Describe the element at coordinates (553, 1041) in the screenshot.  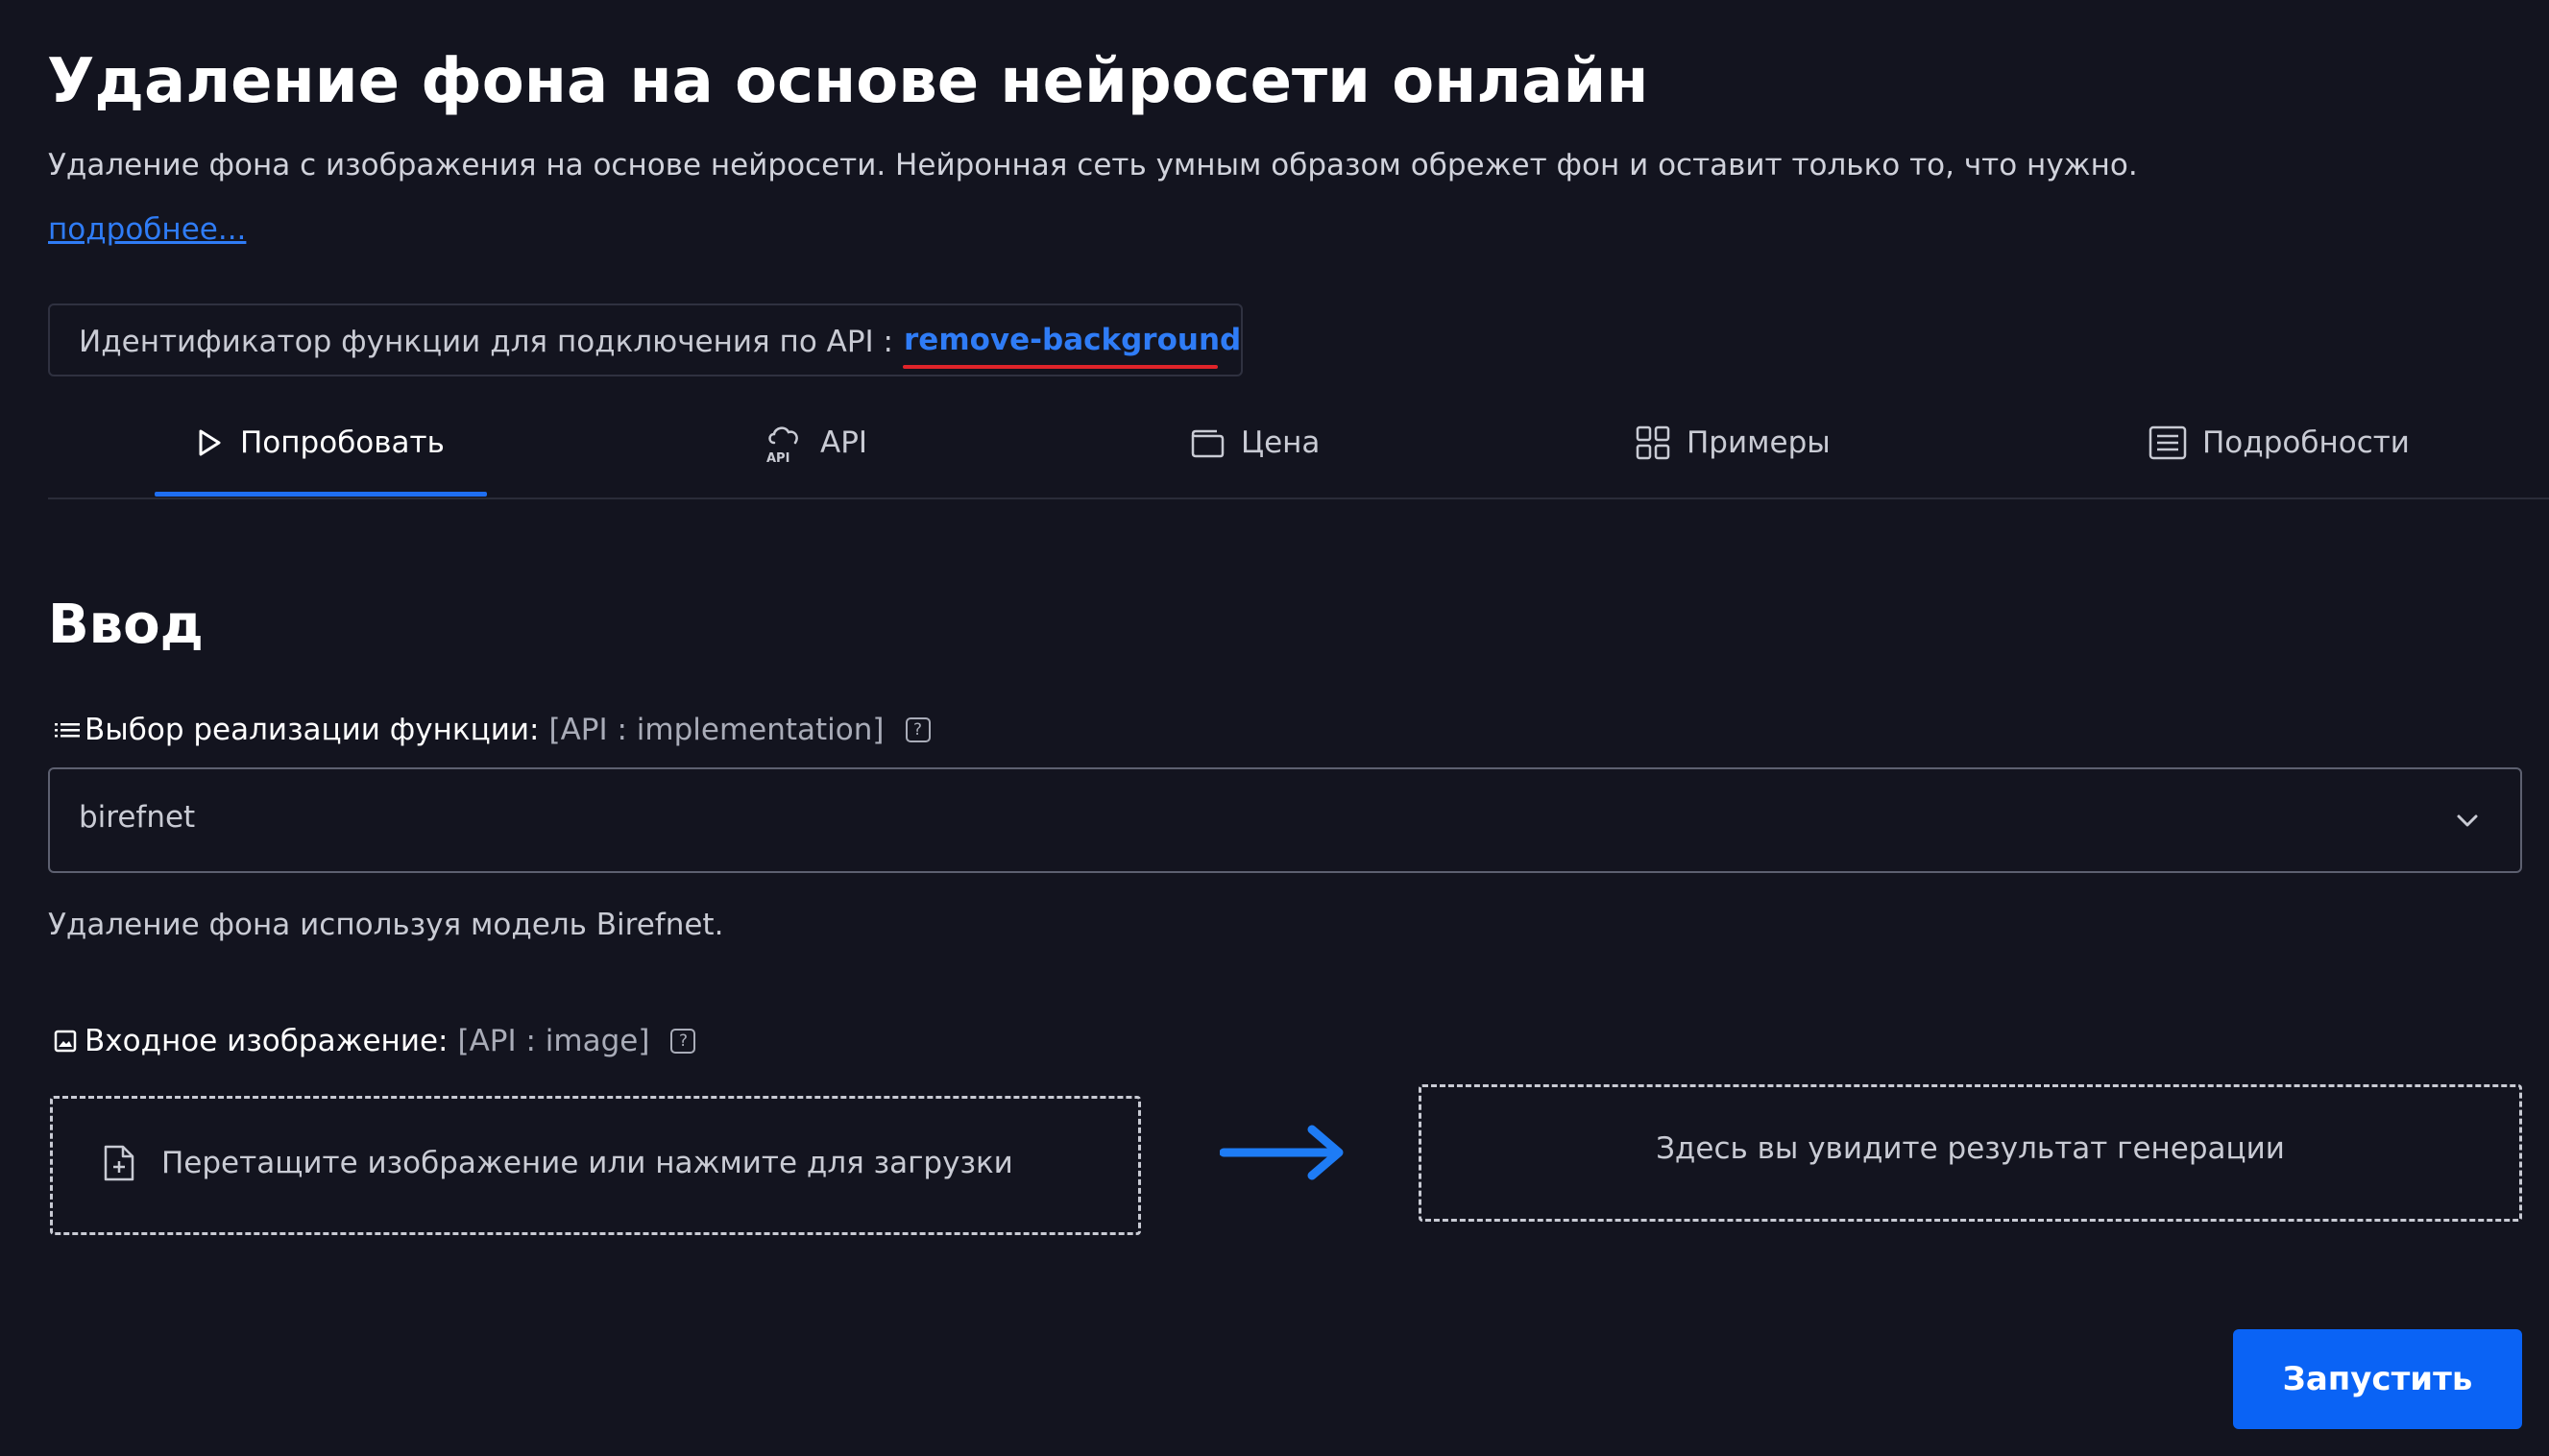
I see `image-api-hint: [API : image]` at that location.